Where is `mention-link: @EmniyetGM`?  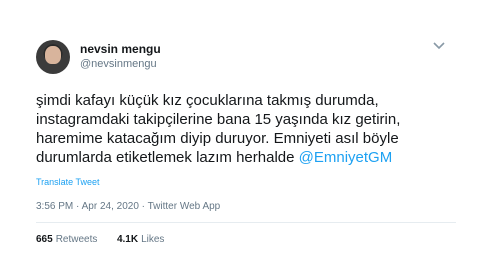
mention-link: @EmniyetGM is located at coordinates (346, 157).